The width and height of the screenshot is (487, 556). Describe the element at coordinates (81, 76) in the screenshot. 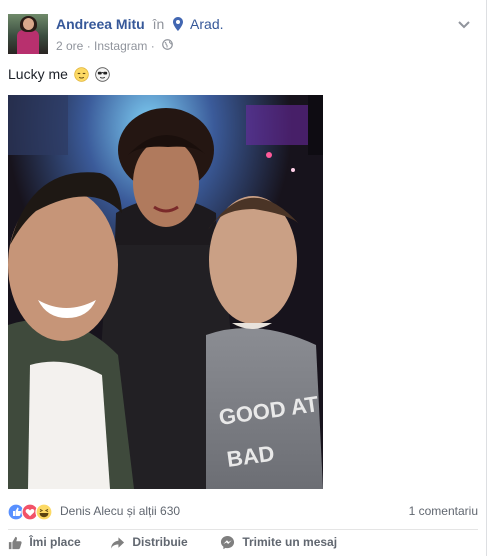

I see `relieved-face-icon` at that location.